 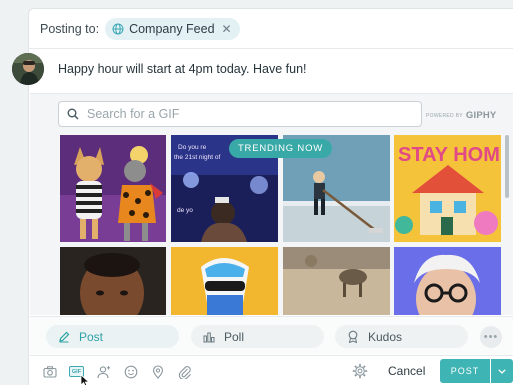 I want to click on giphy-logo: GIPHY, so click(x=481, y=115).